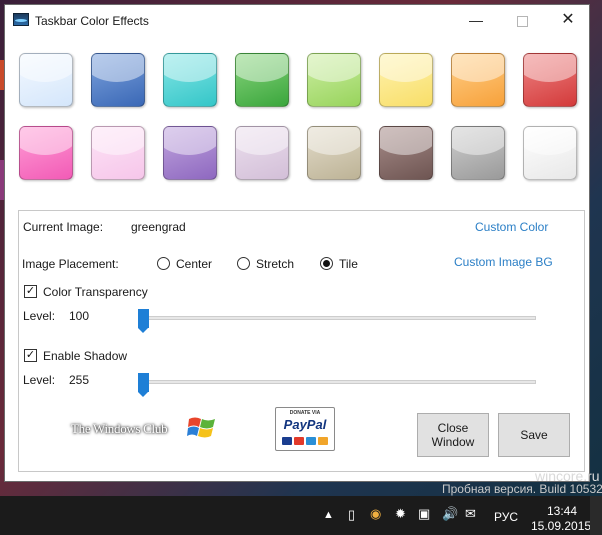  Describe the element at coordinates (30, 291) in the screenshot. I see `color-transparency-checkbox: ✓` at that location.